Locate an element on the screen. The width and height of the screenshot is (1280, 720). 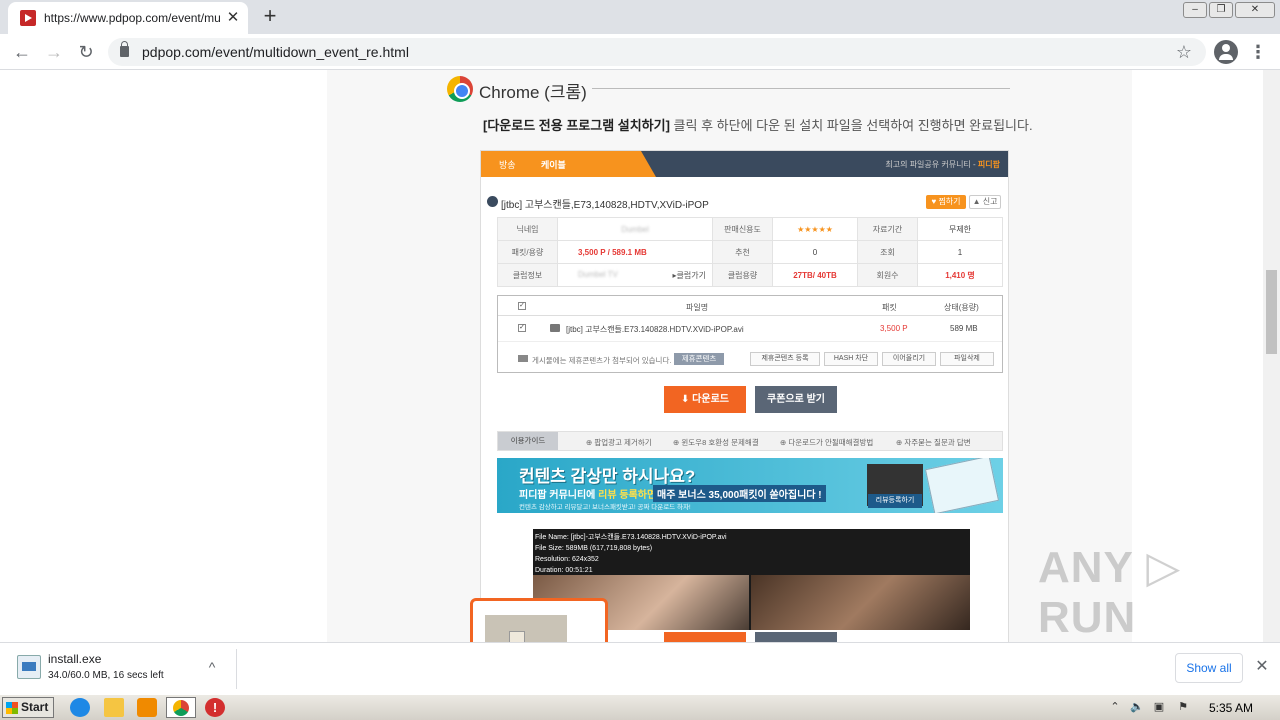
new-tab-button: + is located at coordinates (270, 17).